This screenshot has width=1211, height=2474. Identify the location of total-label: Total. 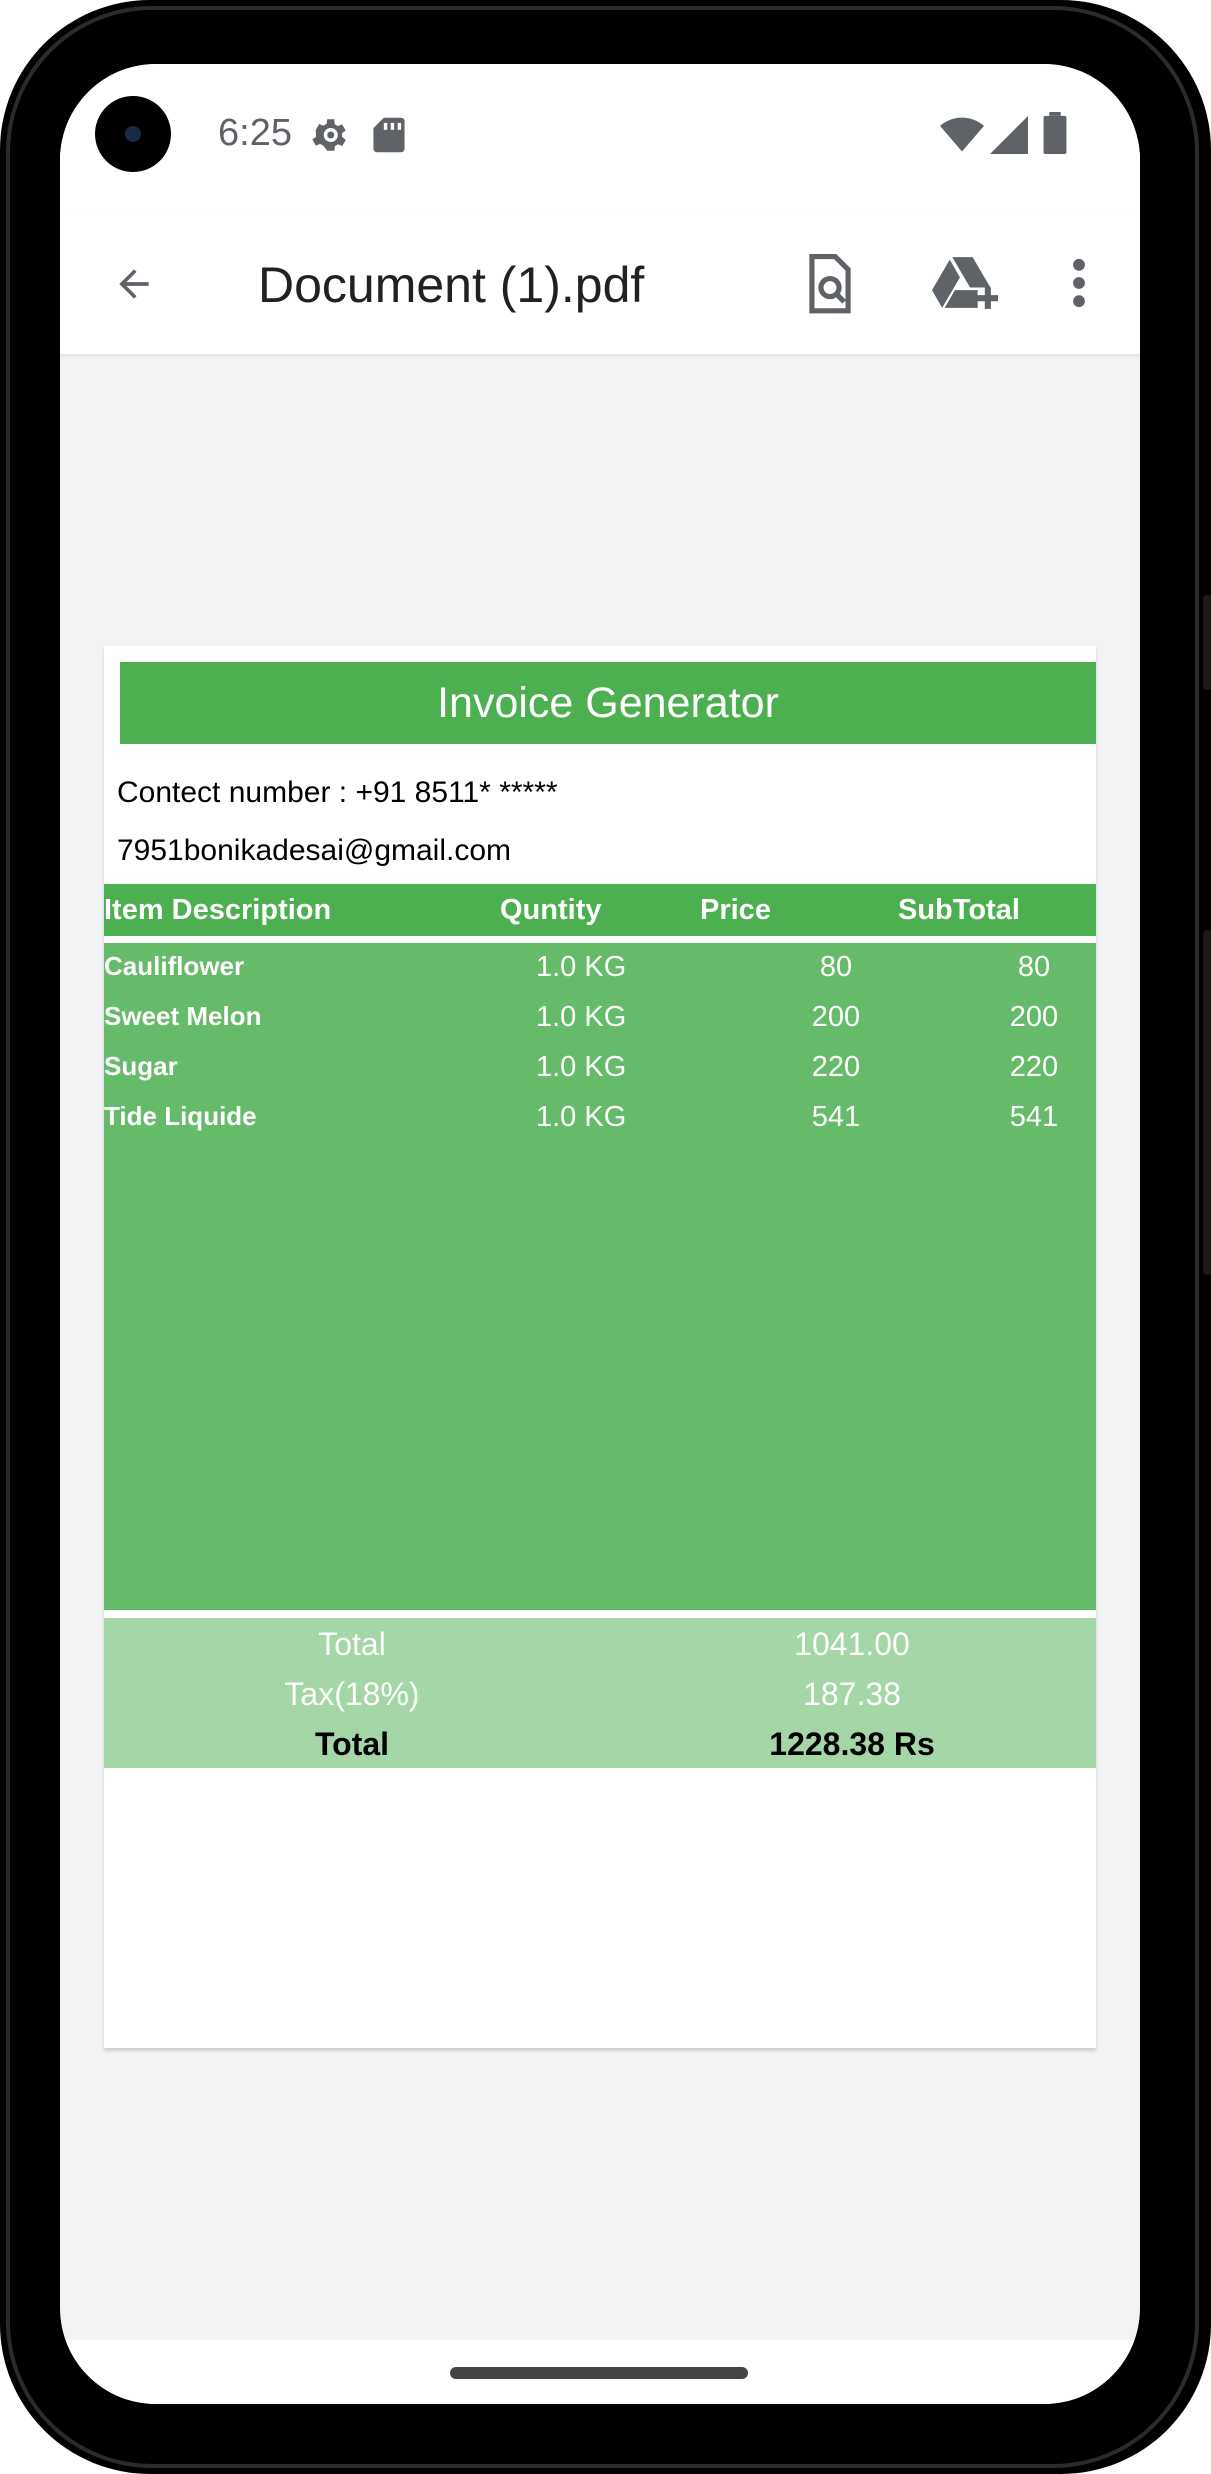
(352, 1644).